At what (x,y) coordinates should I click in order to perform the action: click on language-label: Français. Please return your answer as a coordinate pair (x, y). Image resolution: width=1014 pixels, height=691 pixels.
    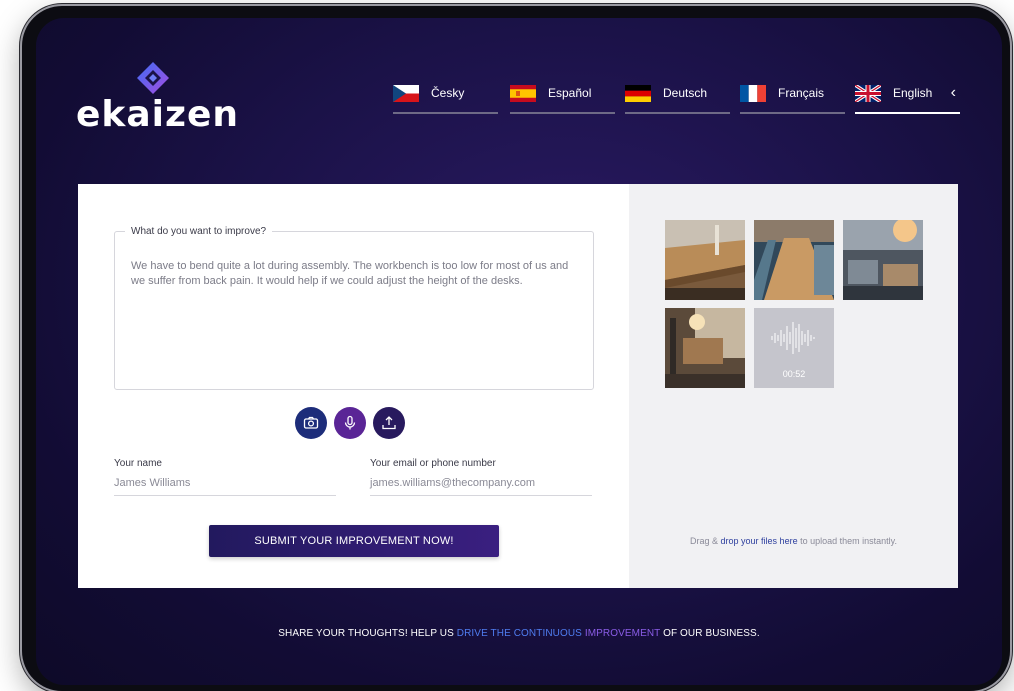
    Looking at the image, I should click on (801, 93).